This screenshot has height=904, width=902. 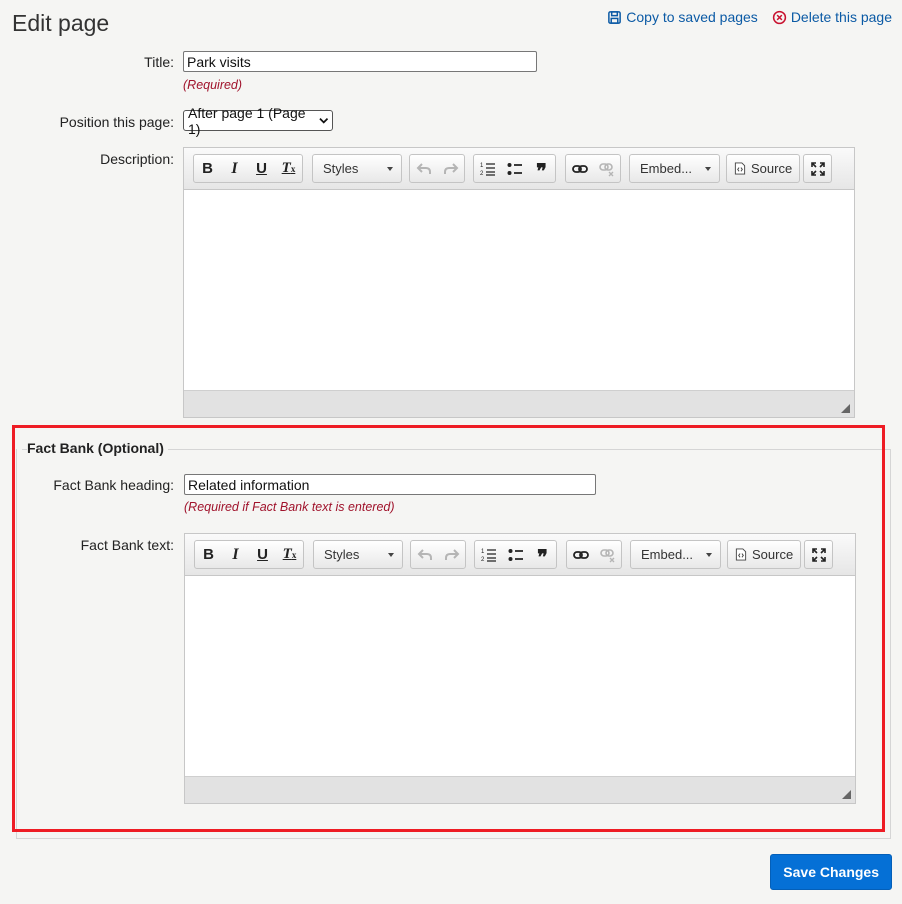 What do you see at coordinates (247, 120) in the screenshot?
I see `position-value: After page 1 (Page 1)` at bounding box center [247, 120].